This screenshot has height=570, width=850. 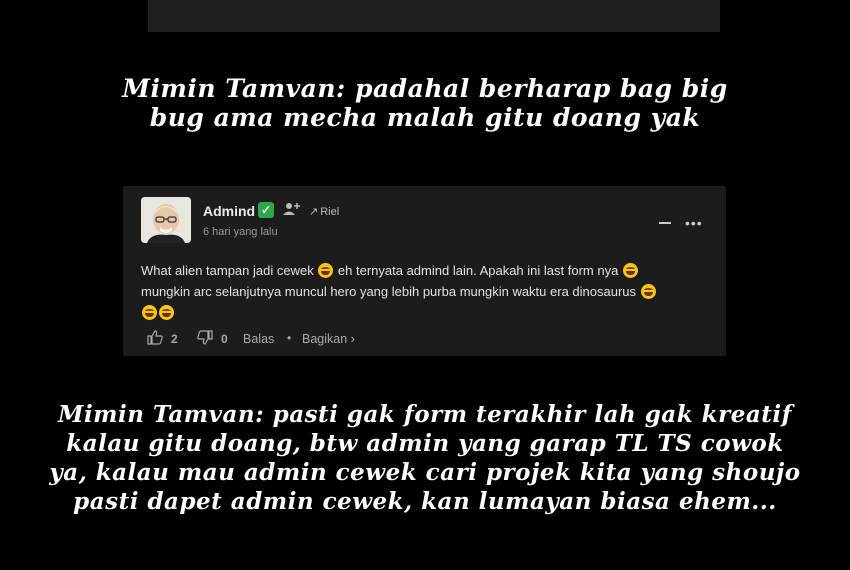 What do you see at coordinates (258, 339) in the screenshot?
I see `reply-button: Balas` at bounding box center [258, 339].